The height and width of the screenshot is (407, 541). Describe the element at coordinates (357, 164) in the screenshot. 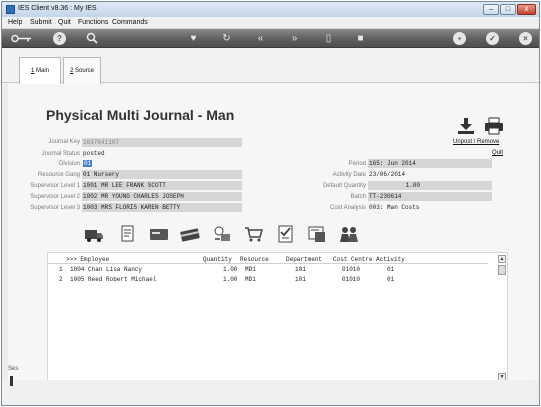

I see `period-label: Period` at that location.